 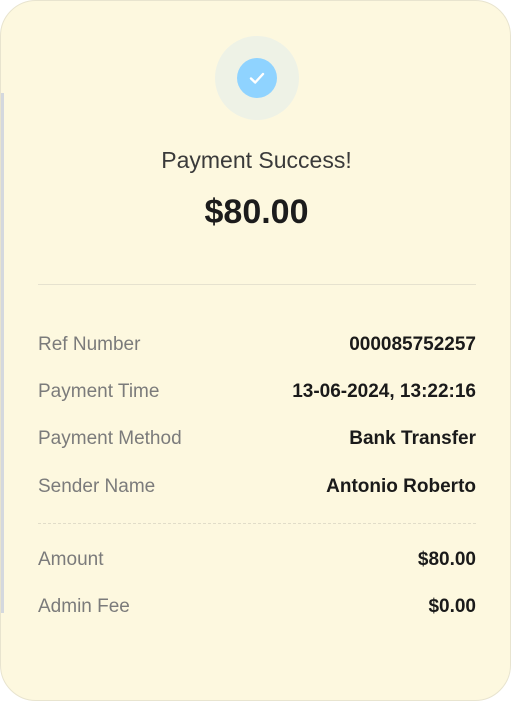 What do you see at coordinates (257, 394) in the screenshot?
I see `detail-row-payment-time: Payment Time 13-06-2024, 13:22:16` at bounding box center [257, 394].